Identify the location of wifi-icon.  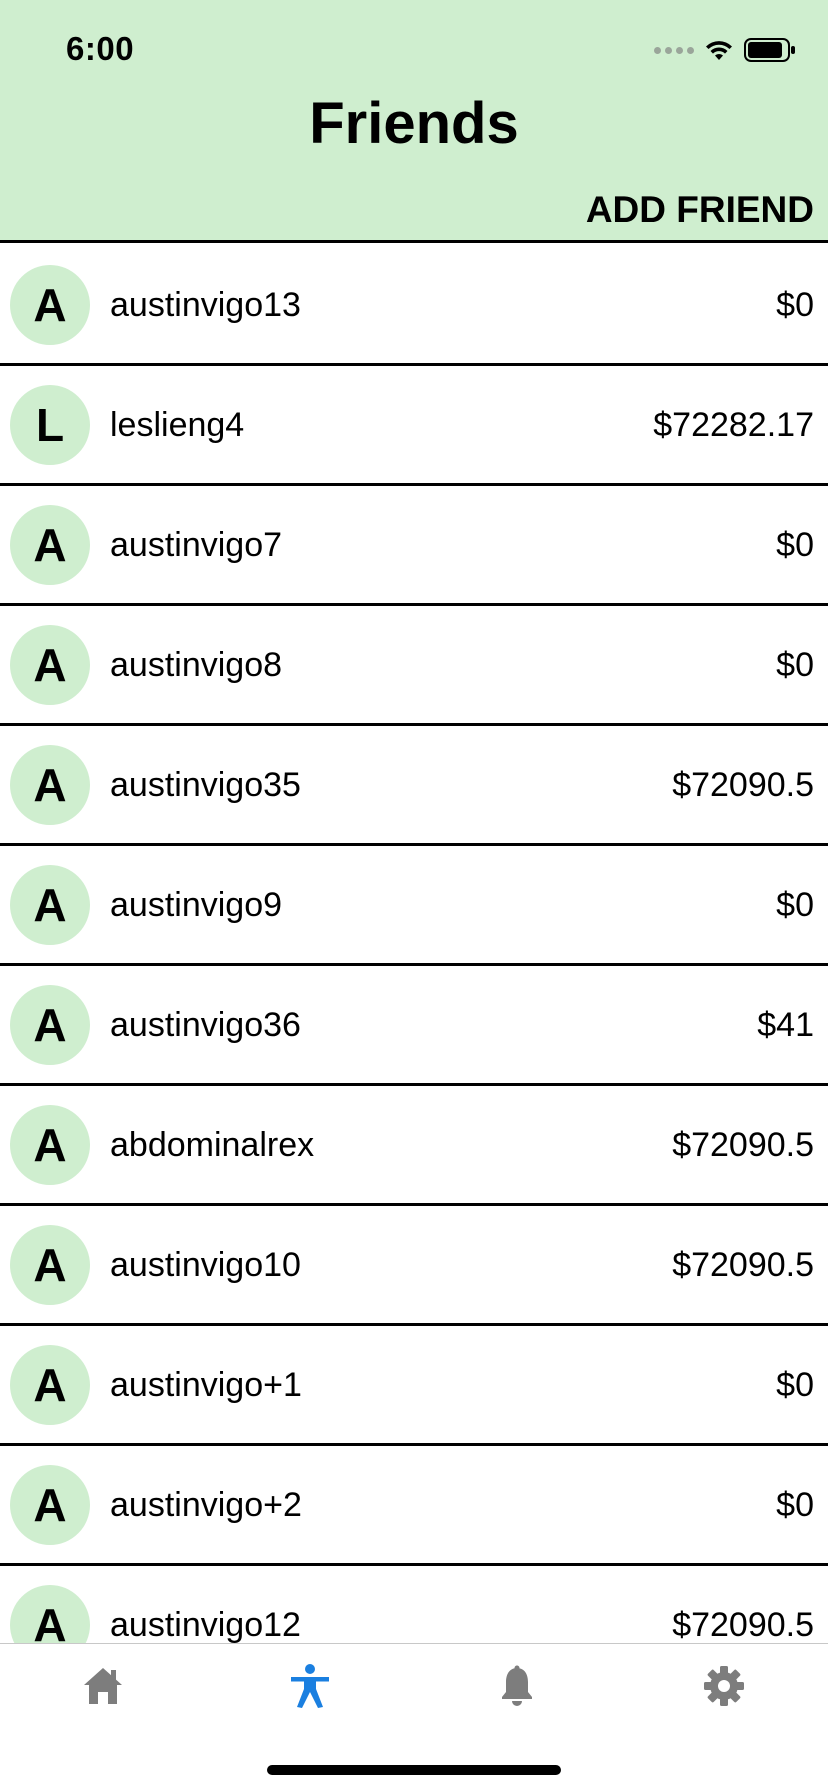
(719, 50).